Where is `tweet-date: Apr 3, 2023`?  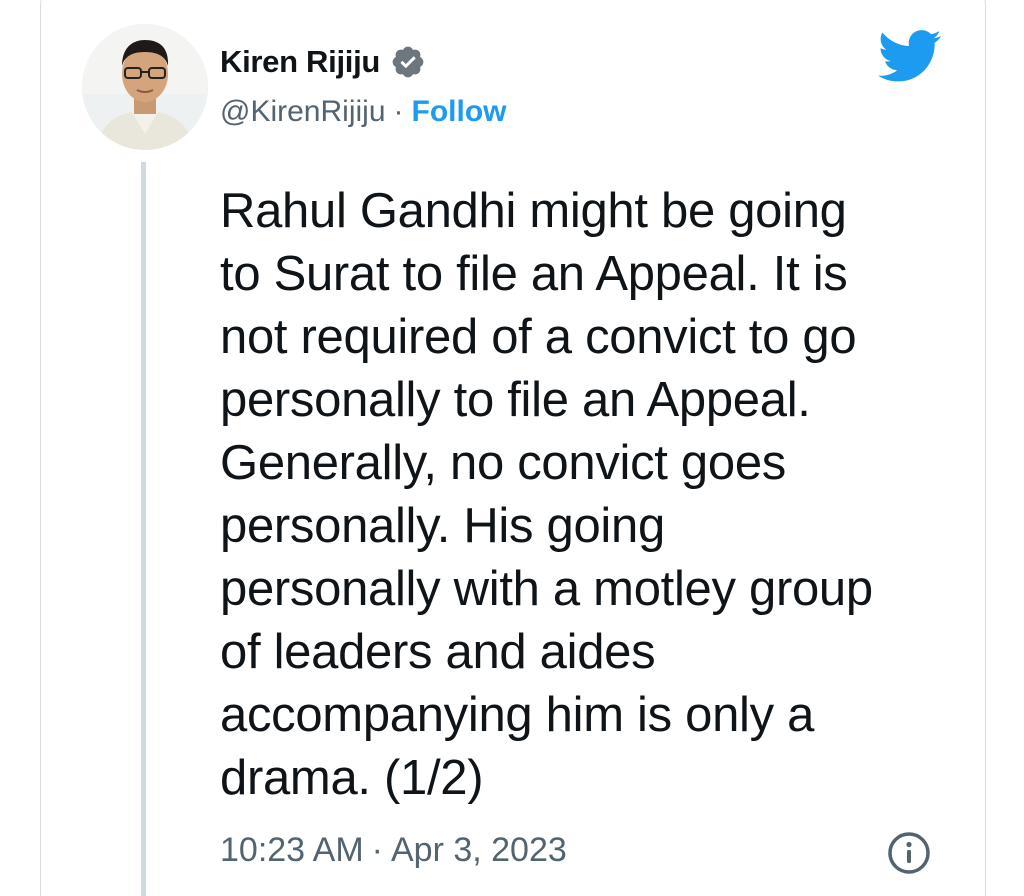
tweet-date: Apr 3, 2023 is located at coordinates (479, 850).